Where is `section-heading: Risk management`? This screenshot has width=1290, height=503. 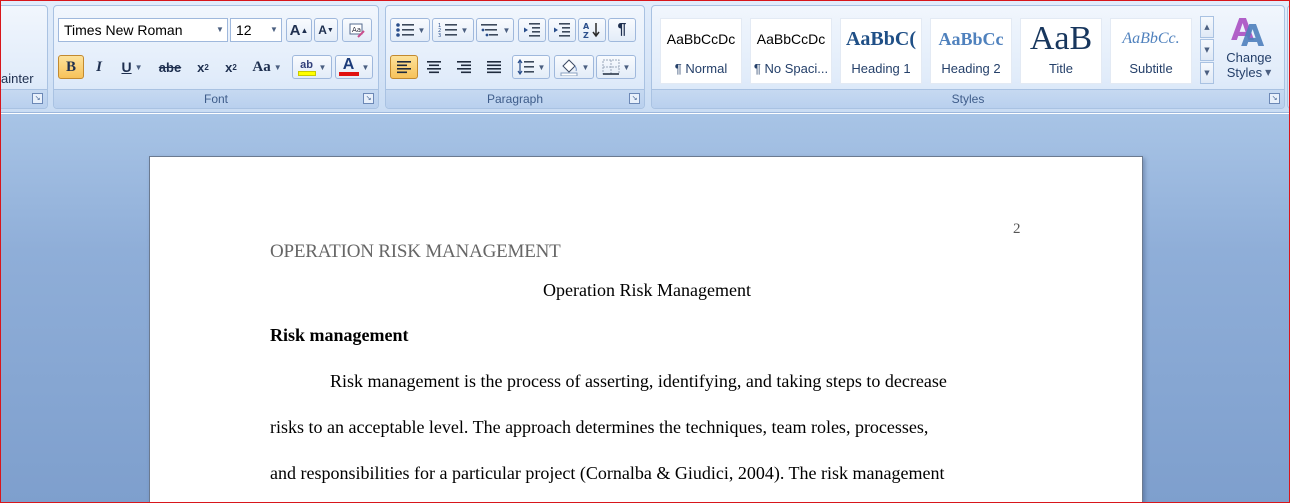 section-heading: Risk management is located at coordinates (339, 335).